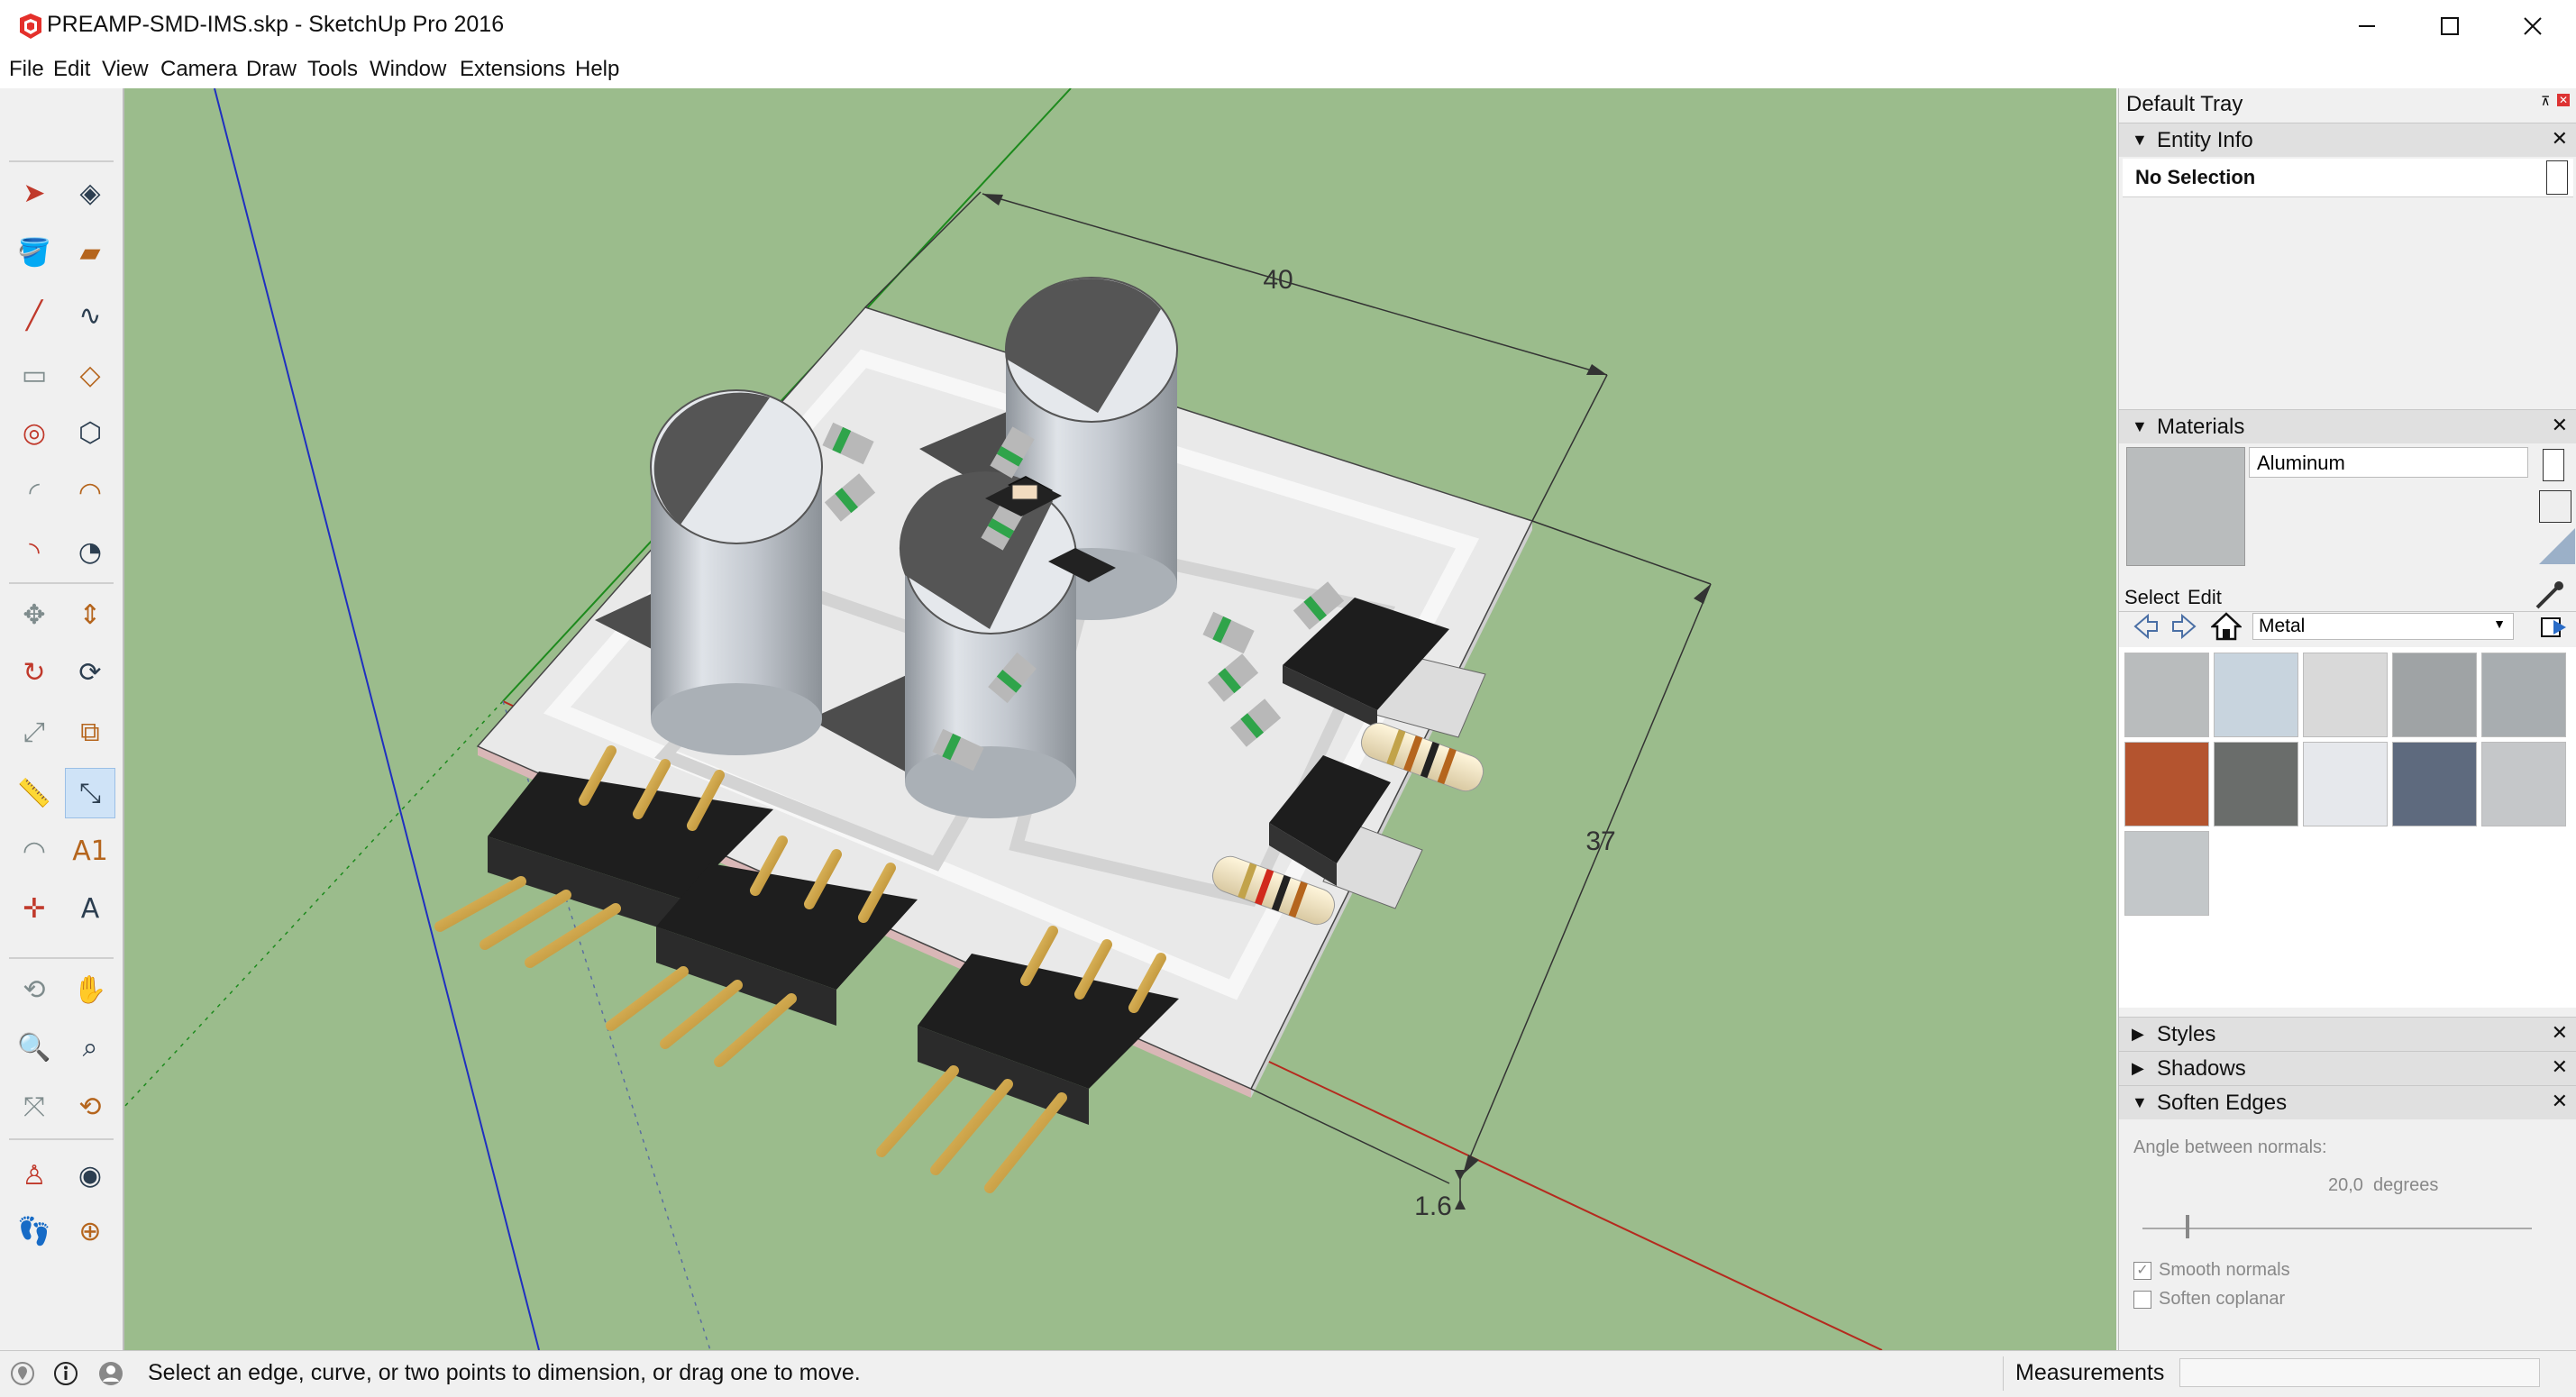 This screenshot has height=1397, width=2576. What do you see at coordinates (271, 69) in the screenshot?
I see `menu-draw: Draw` at bounding box center [271, 69].